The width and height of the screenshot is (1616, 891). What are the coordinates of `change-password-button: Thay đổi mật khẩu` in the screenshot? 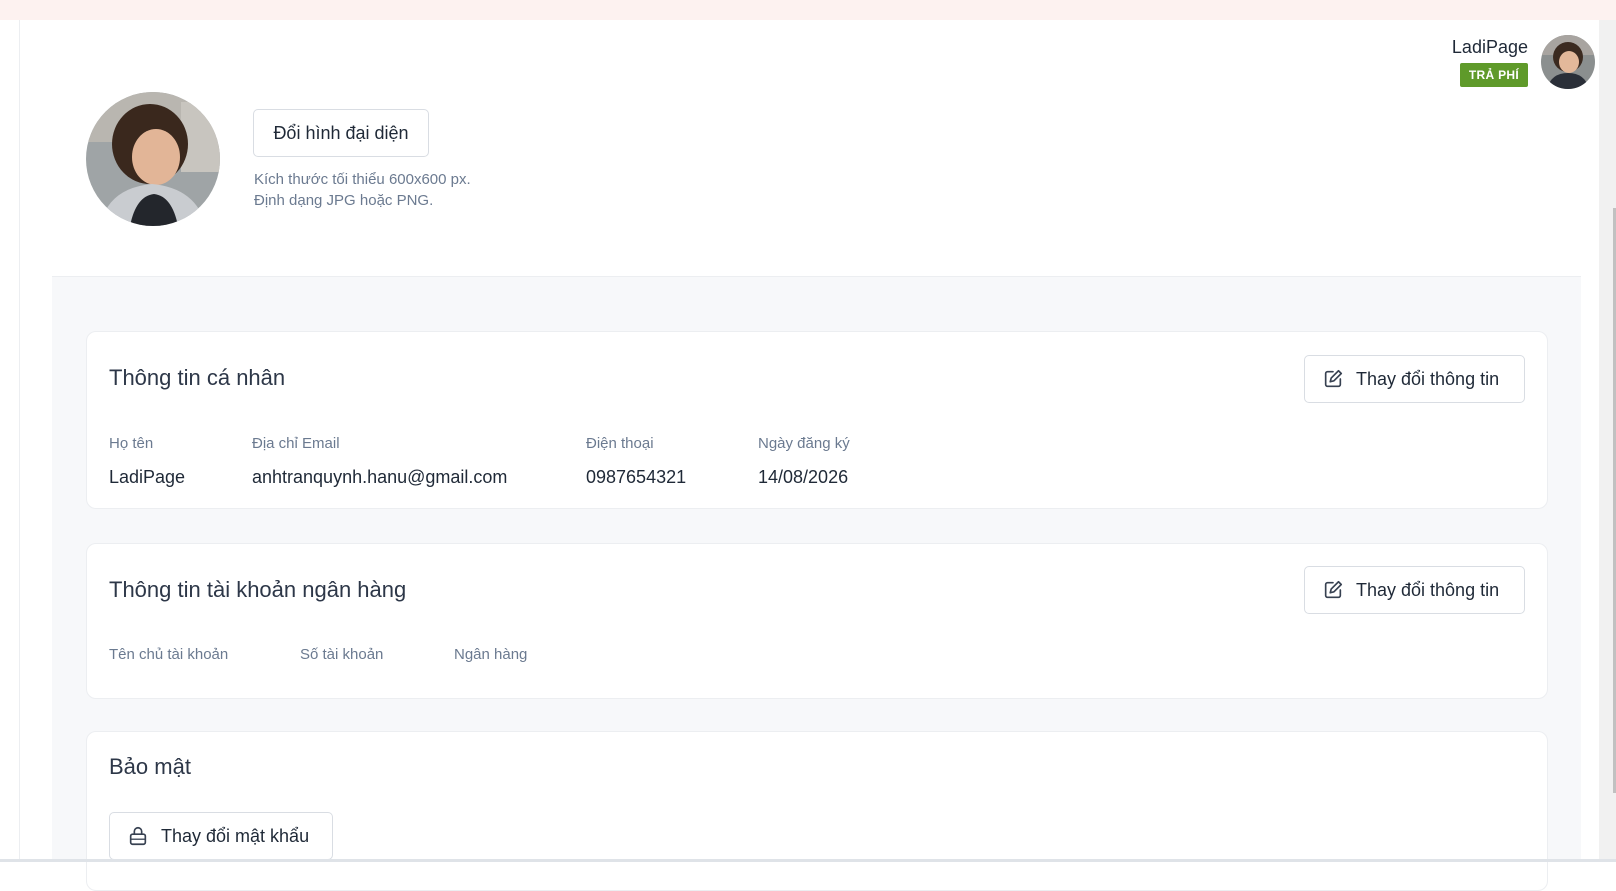 It's located at (221, 836).